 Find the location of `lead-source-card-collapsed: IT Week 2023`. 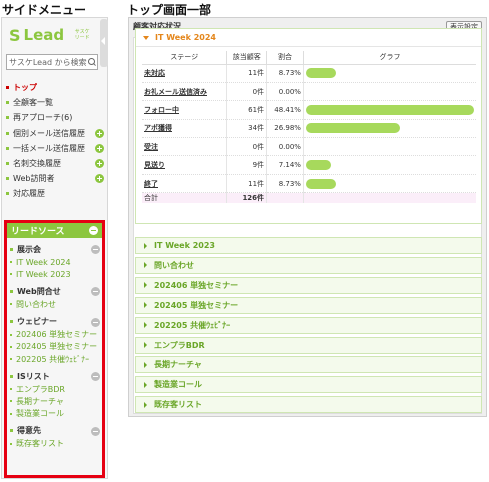

lead-source-card-collapsed: IT Week 2023 is located at coordinates (308, 245).